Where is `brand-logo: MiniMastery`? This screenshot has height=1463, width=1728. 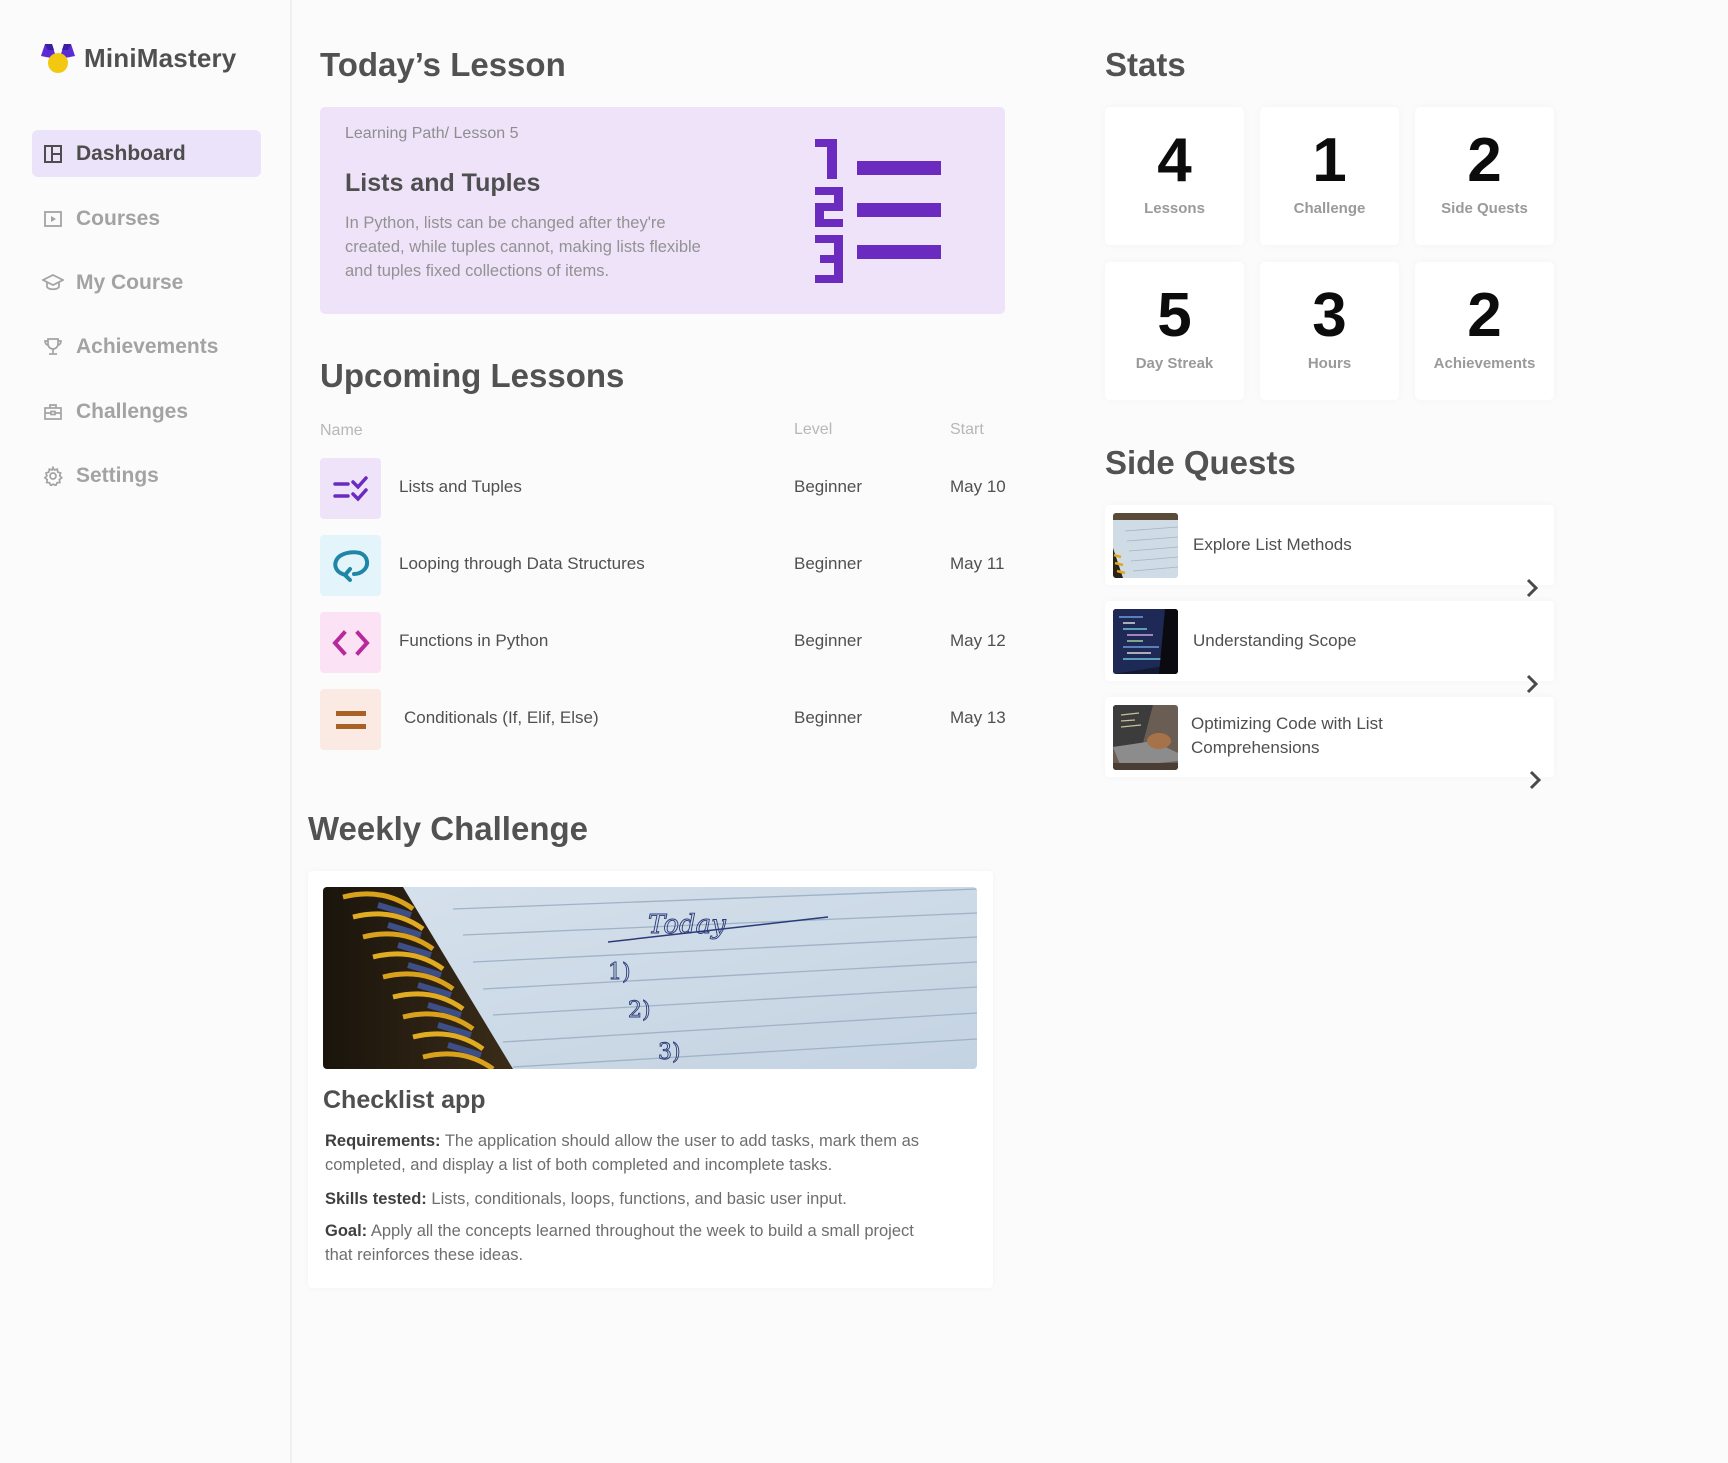 brand-logo: MiniMastery is located at coordinates (138, 58).